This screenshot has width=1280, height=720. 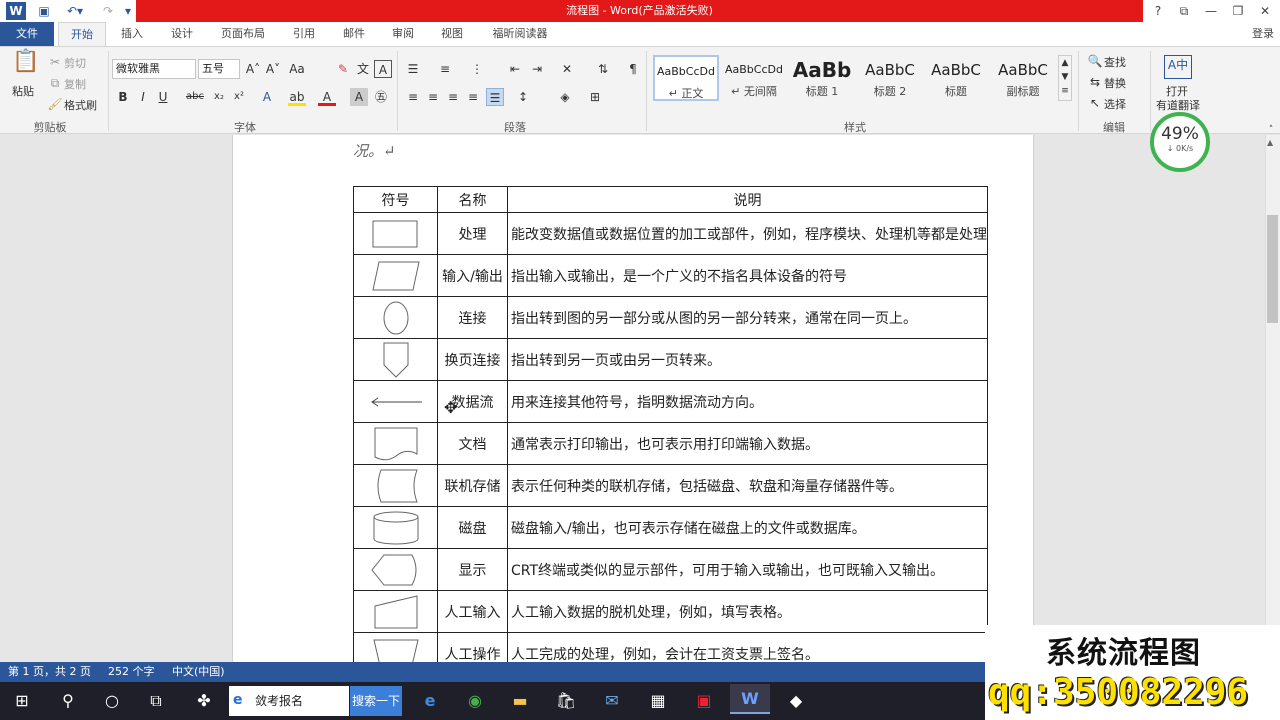 What do you see at coordinates (163, 97) in the screenshot?
I see `underline-icon: U` at bounding box center [163, 97].